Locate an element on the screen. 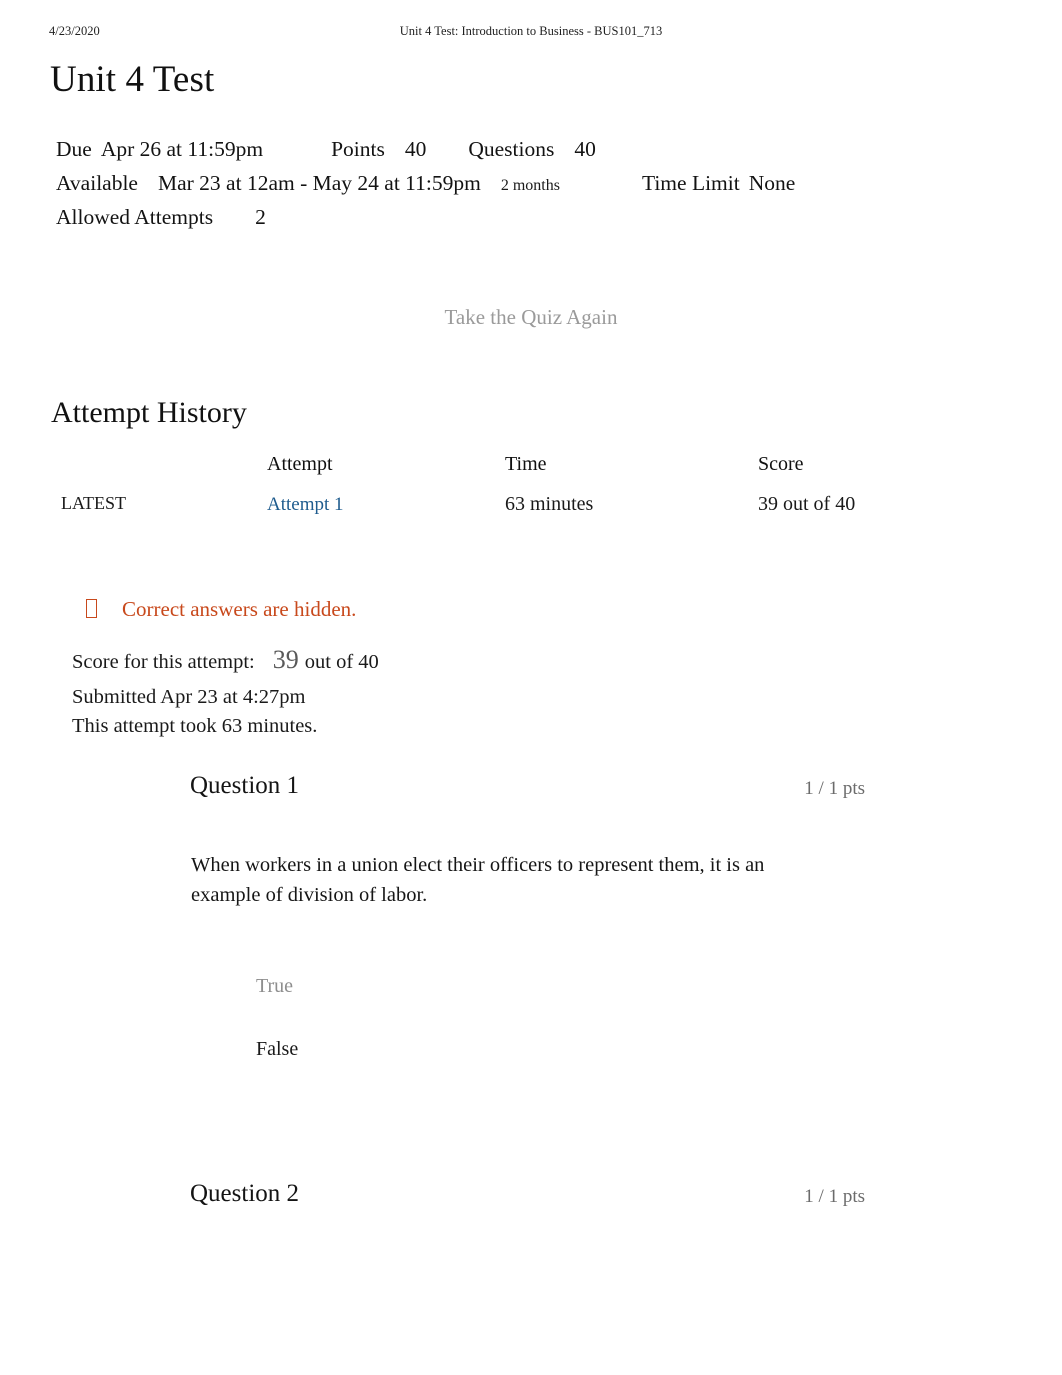  attempt-duration: This attempt took 63 minutes. is located at coordinates (195, 726).